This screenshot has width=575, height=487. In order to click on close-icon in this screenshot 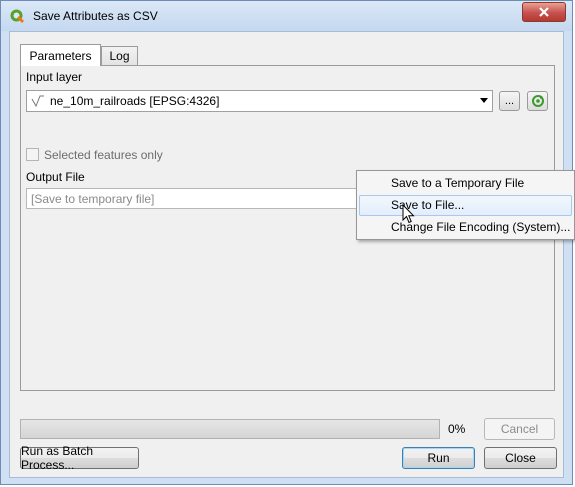, I will do `click(544, 12)`.